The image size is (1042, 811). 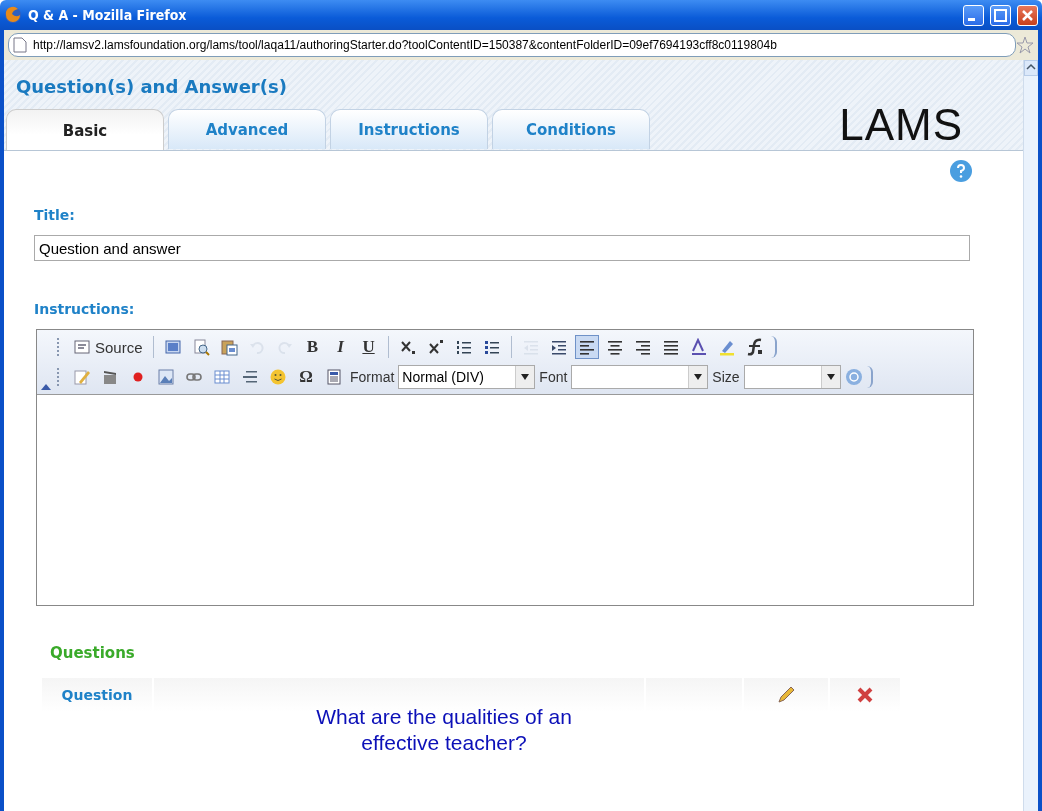 What do you see at coordinates (278, 377) in the screenshot?
I see `smiley-icon` at bounding box center [278, 377].